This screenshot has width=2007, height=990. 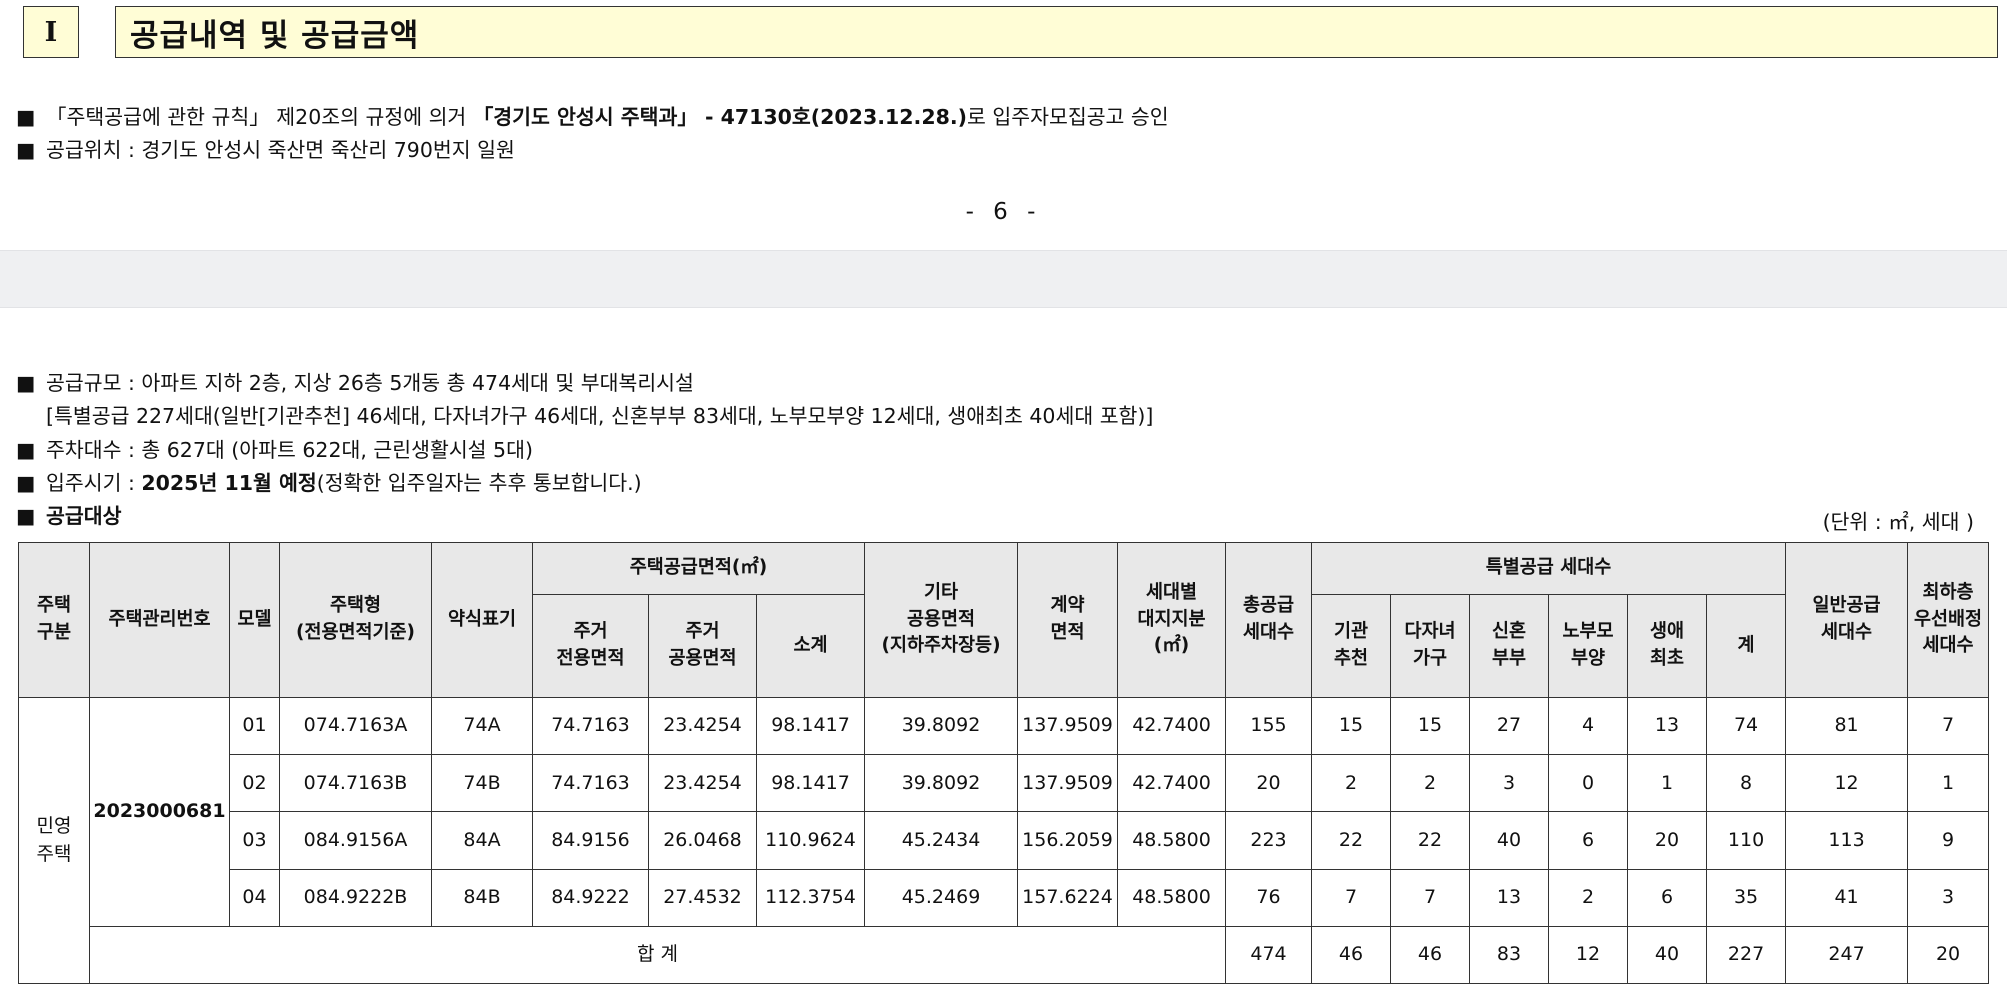 What do you see at coordinates (1847, 783) in the screenshot?
I see `cell-general: 12` at bounding box center [1847, 783].